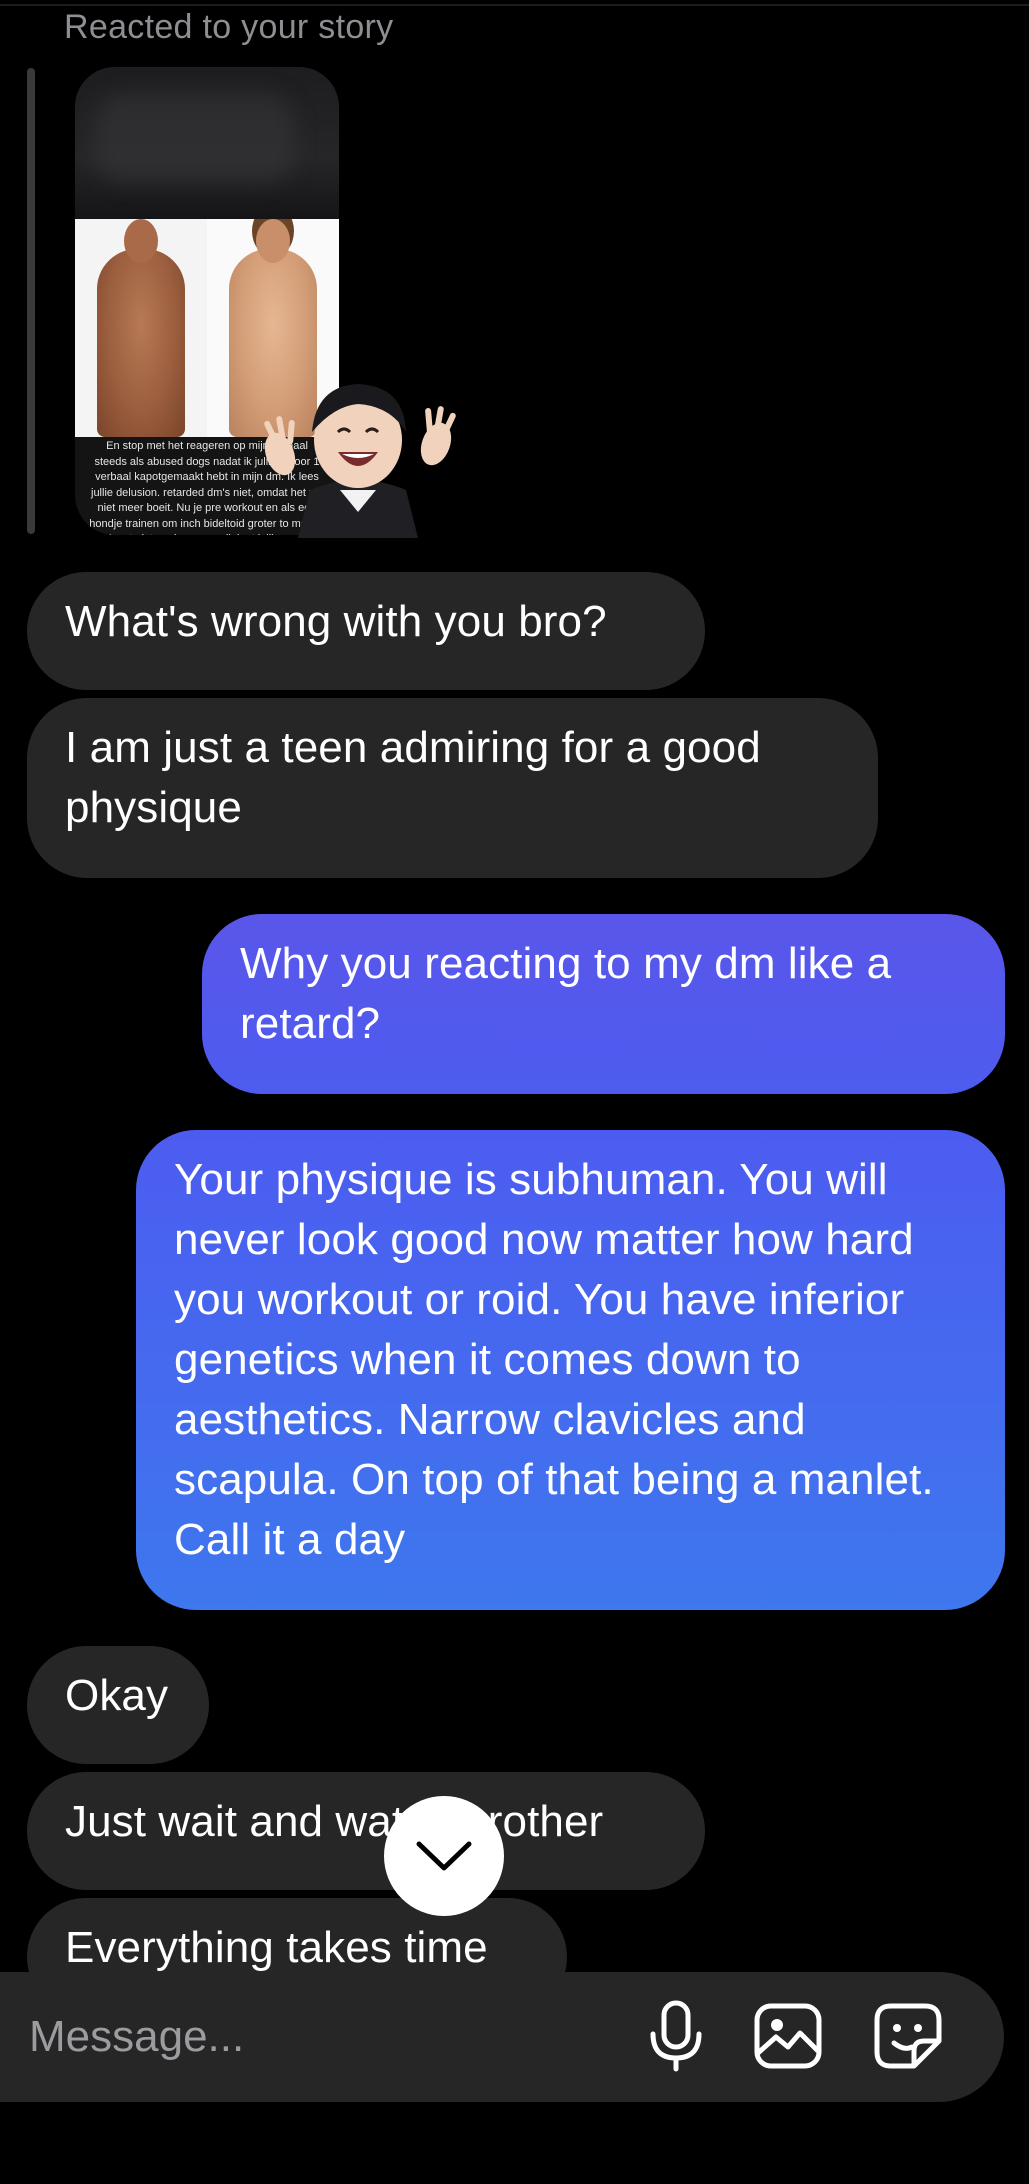 The image size is (1029, 2184). Describe the element at coordinates (207, 143) in the screenshot. I see `blurred-story-header` at that location.